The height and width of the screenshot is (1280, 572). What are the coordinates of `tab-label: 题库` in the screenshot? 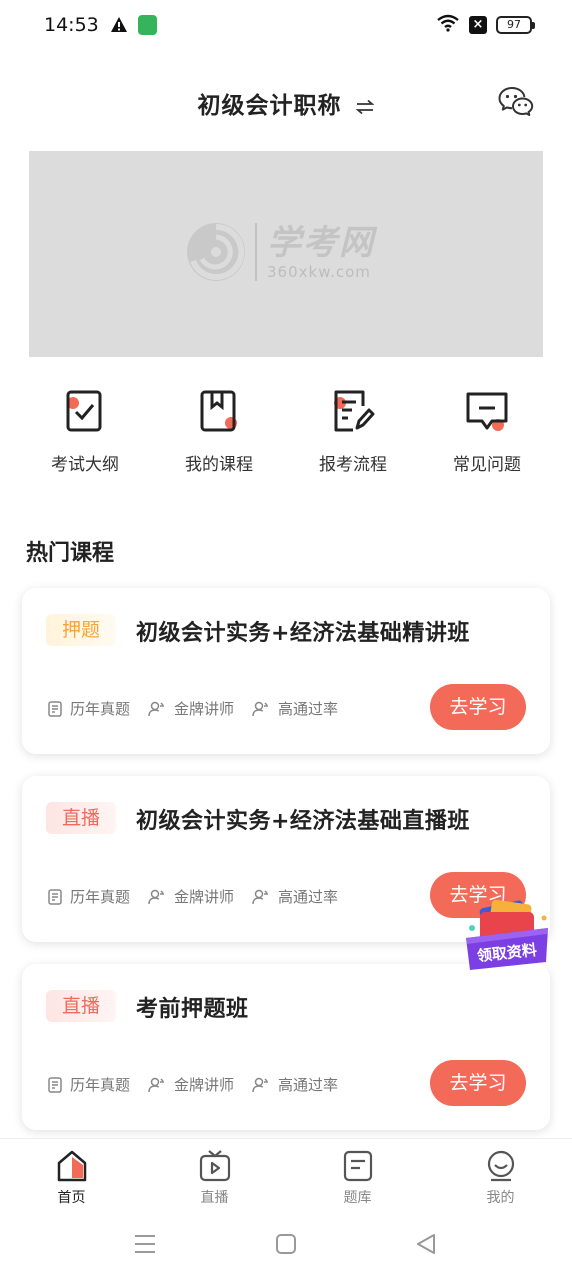 It's located at (357, 1198).